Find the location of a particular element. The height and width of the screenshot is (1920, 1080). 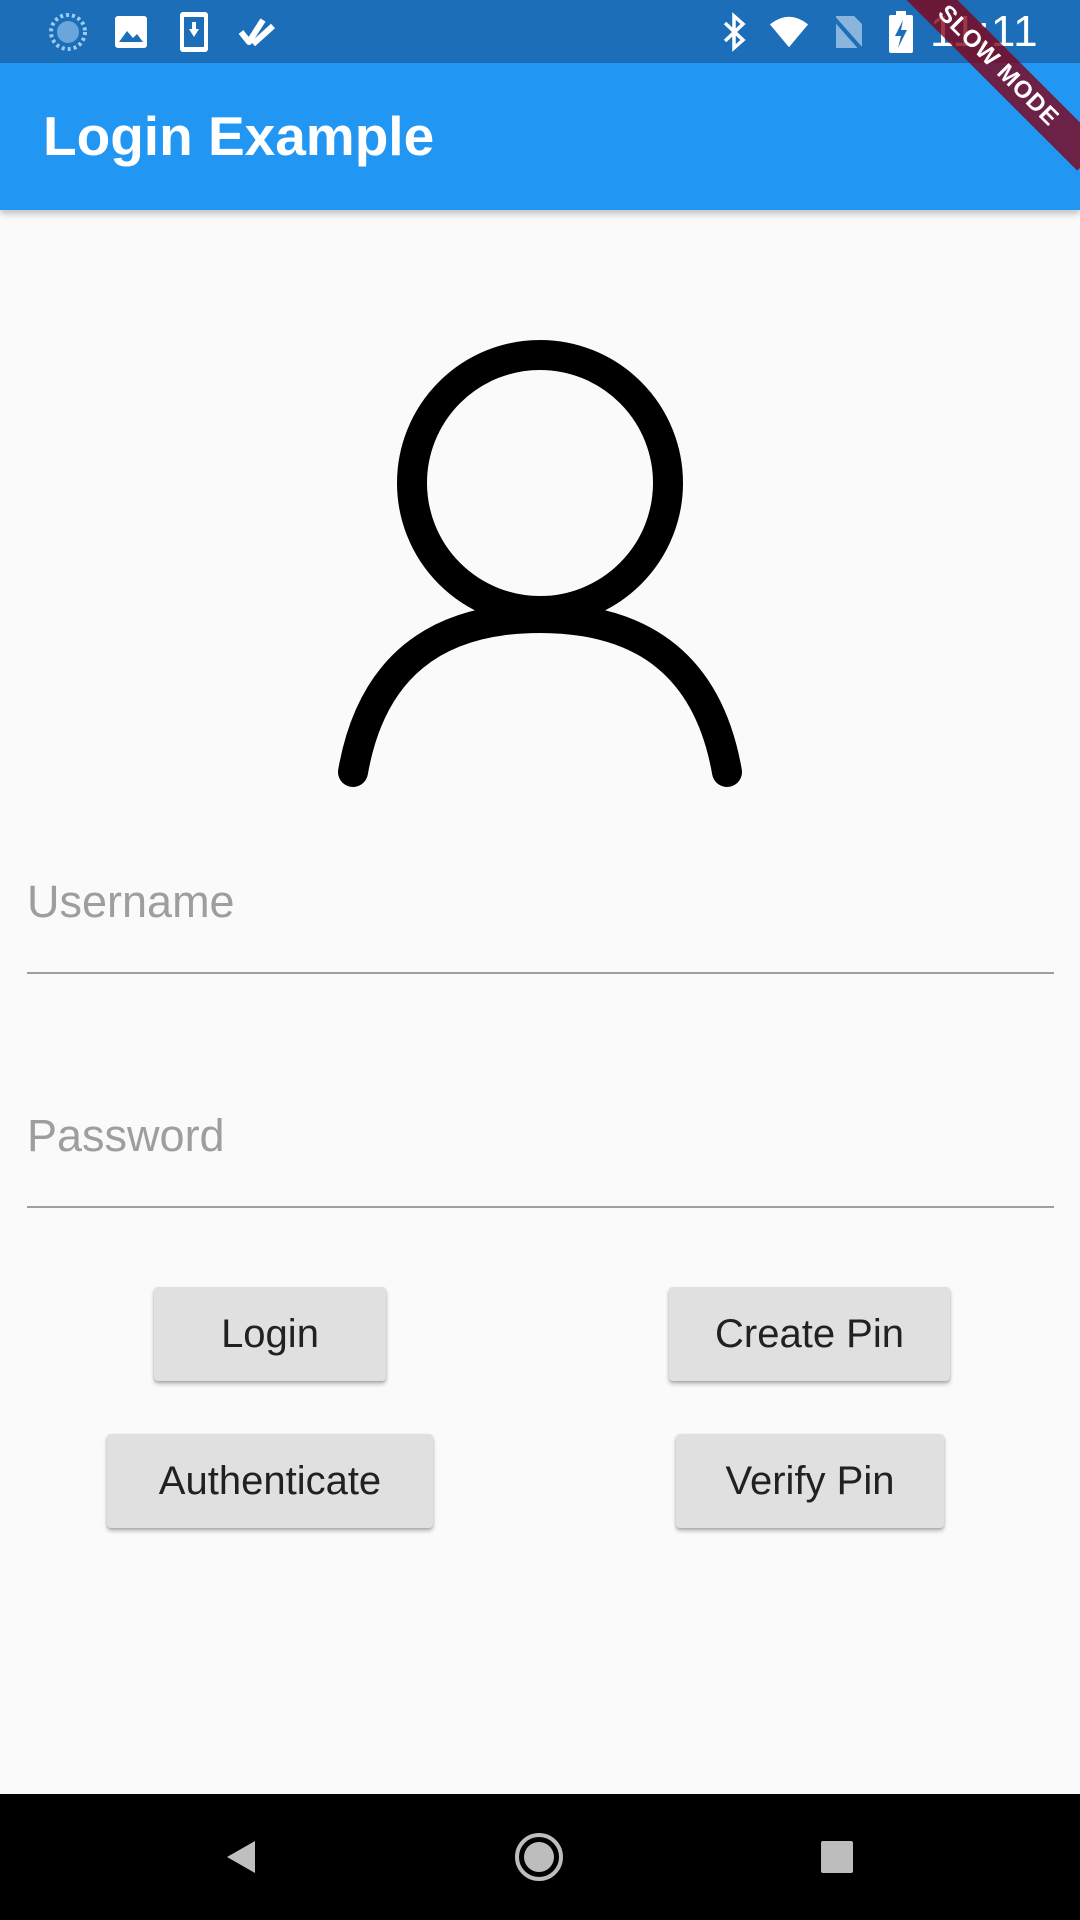

password-placeholder: Password is located at coordinates (126, 1135).